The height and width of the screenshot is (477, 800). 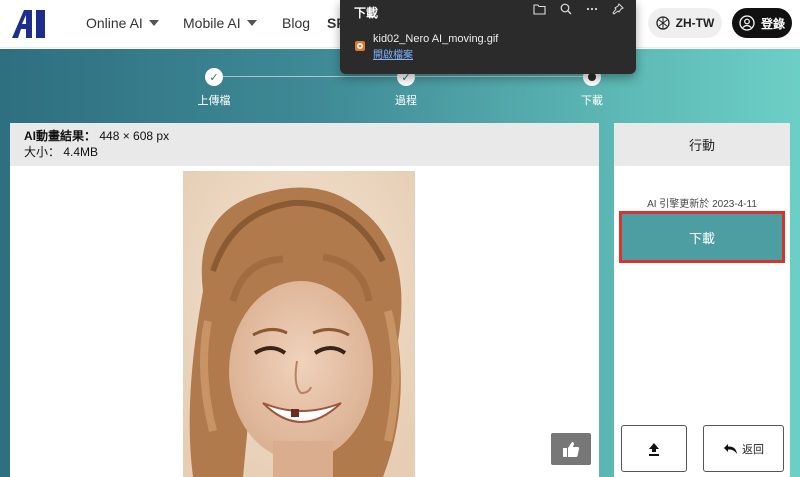 What do you see at coordinates (695, 23) in the screenshot?
I see `language-label: ZH-TW` at bounding box center [695, 23].